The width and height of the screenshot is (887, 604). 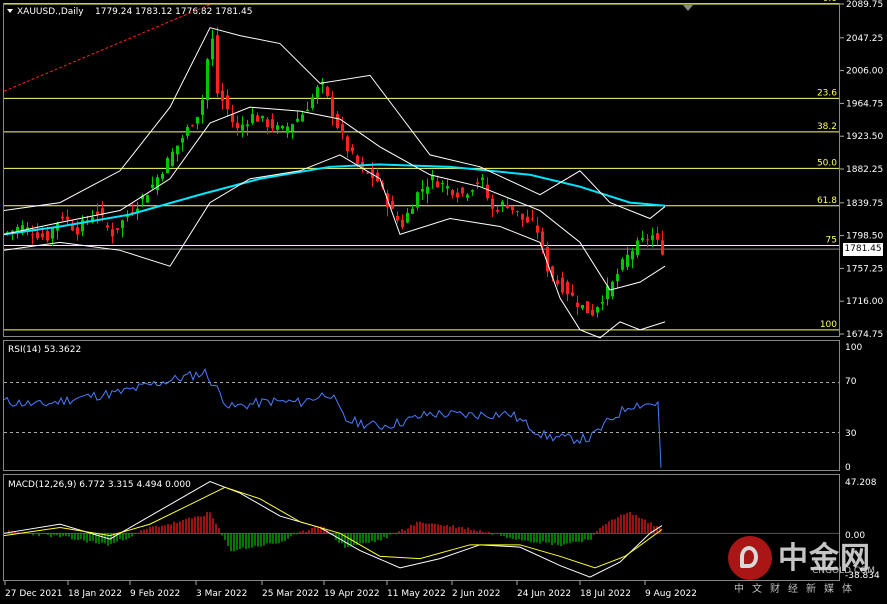 What do you see at coordinates (290, 594) in the screenshot?
I see `date-label: 25 Mar 2022` at bounding box center [290, 594].